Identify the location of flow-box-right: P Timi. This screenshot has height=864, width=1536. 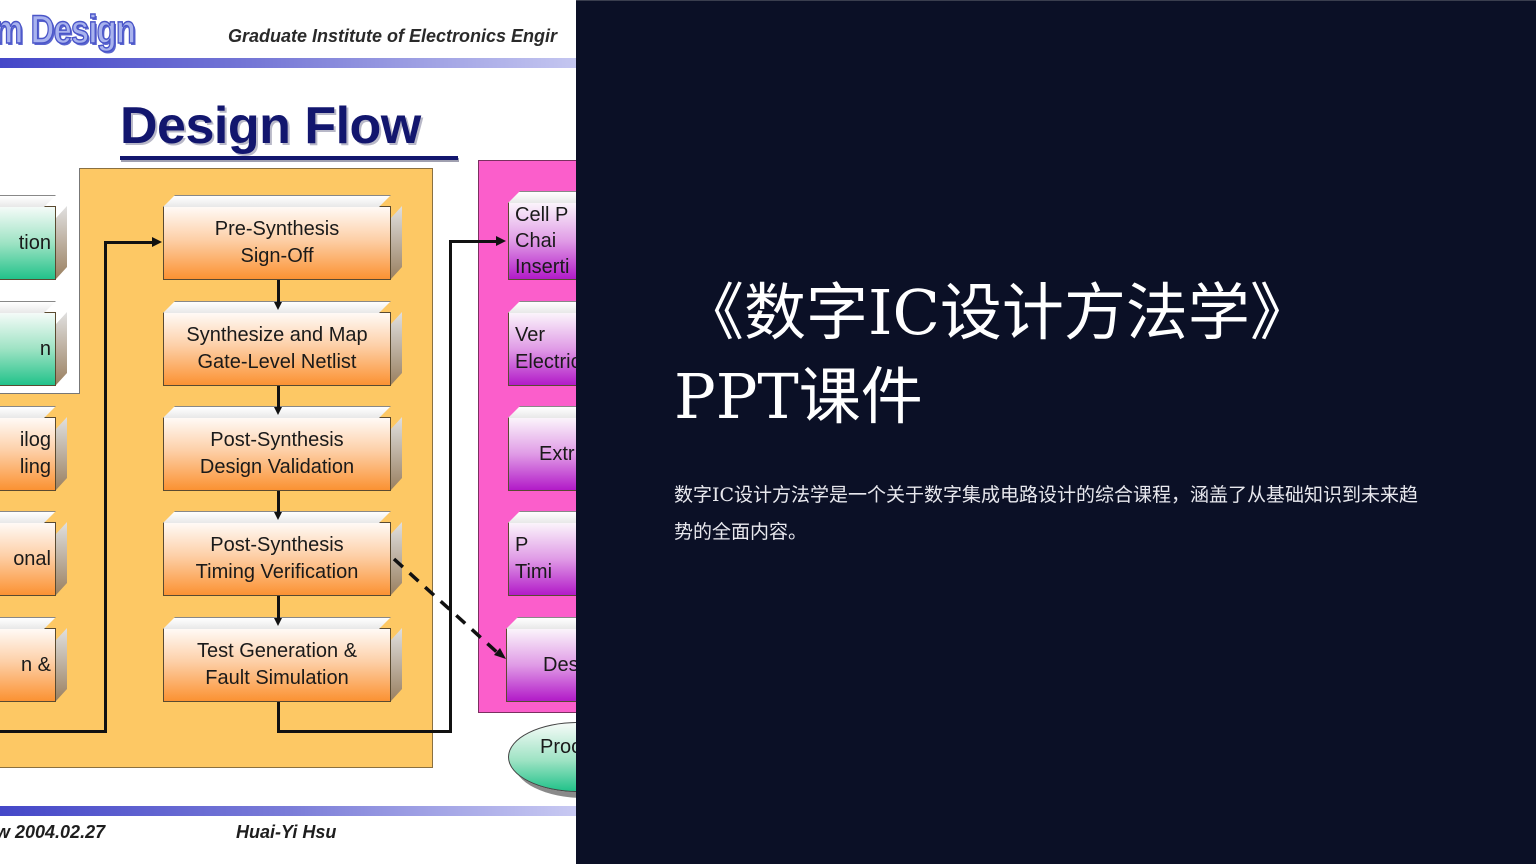
(542, 559).